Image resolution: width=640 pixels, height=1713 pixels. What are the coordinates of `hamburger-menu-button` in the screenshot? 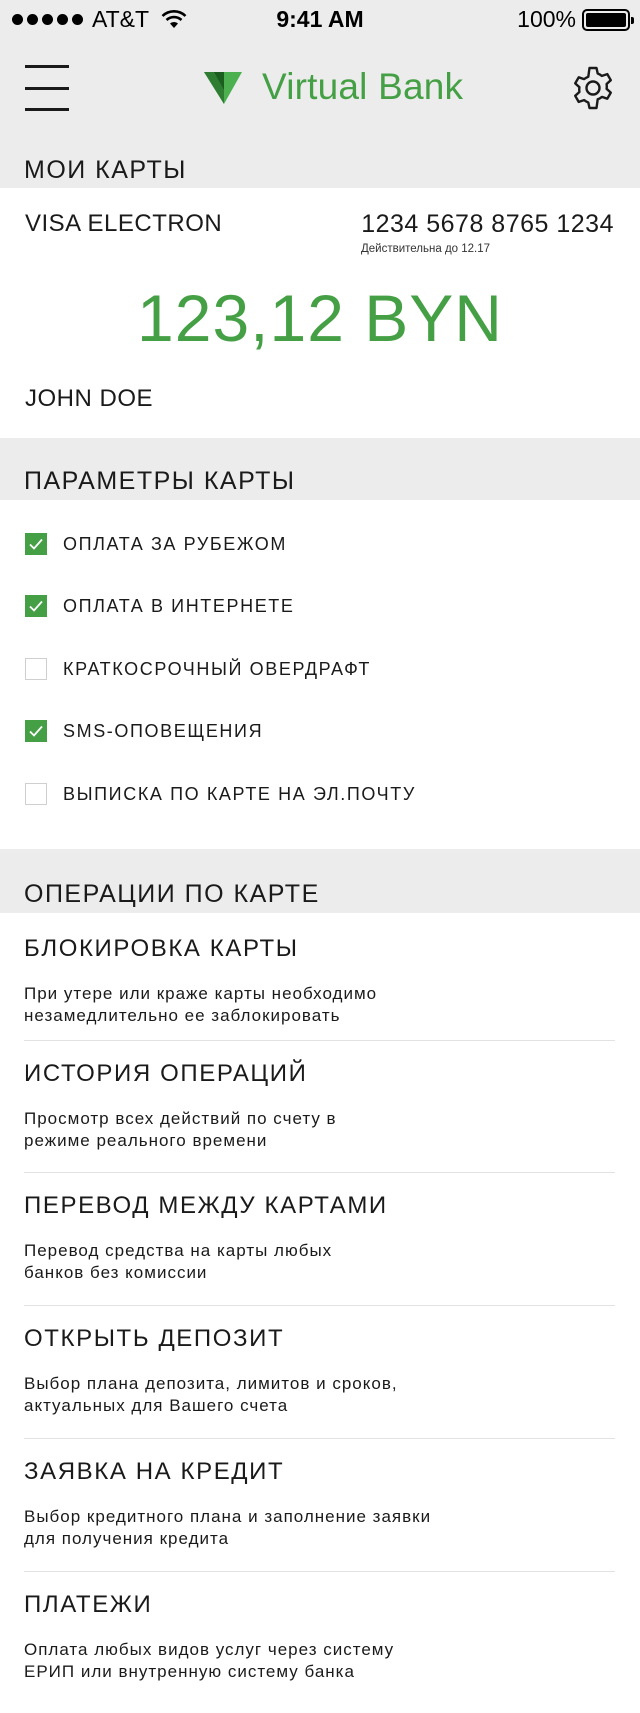 It's located at (47, 88).